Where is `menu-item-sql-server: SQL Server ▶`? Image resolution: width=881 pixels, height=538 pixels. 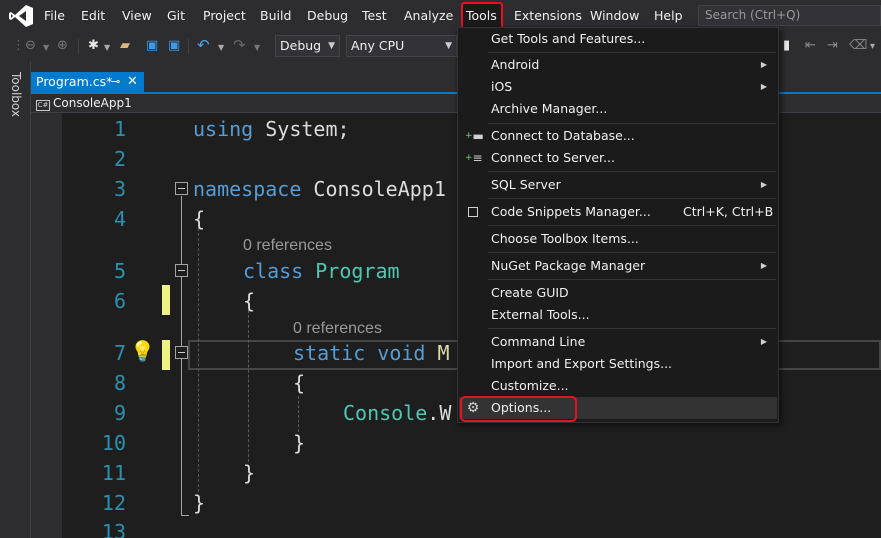
menu-item-sql-server: SQL Server ▶ is located at coordinates (618, 185).